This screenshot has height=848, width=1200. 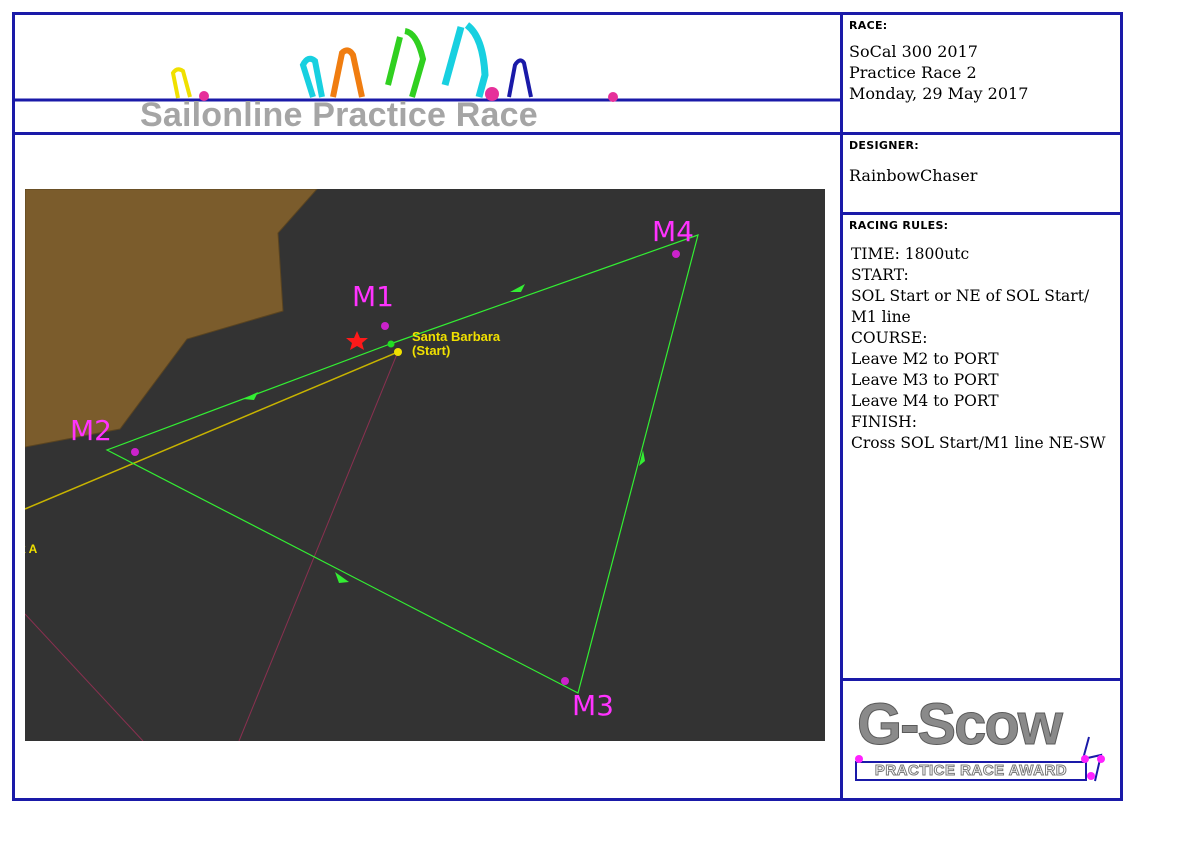 What do you see at coordinates (913, 72) in the screenshot?
I see `race-subtitle: Practice Race 2` at bounding box center [913, 72].